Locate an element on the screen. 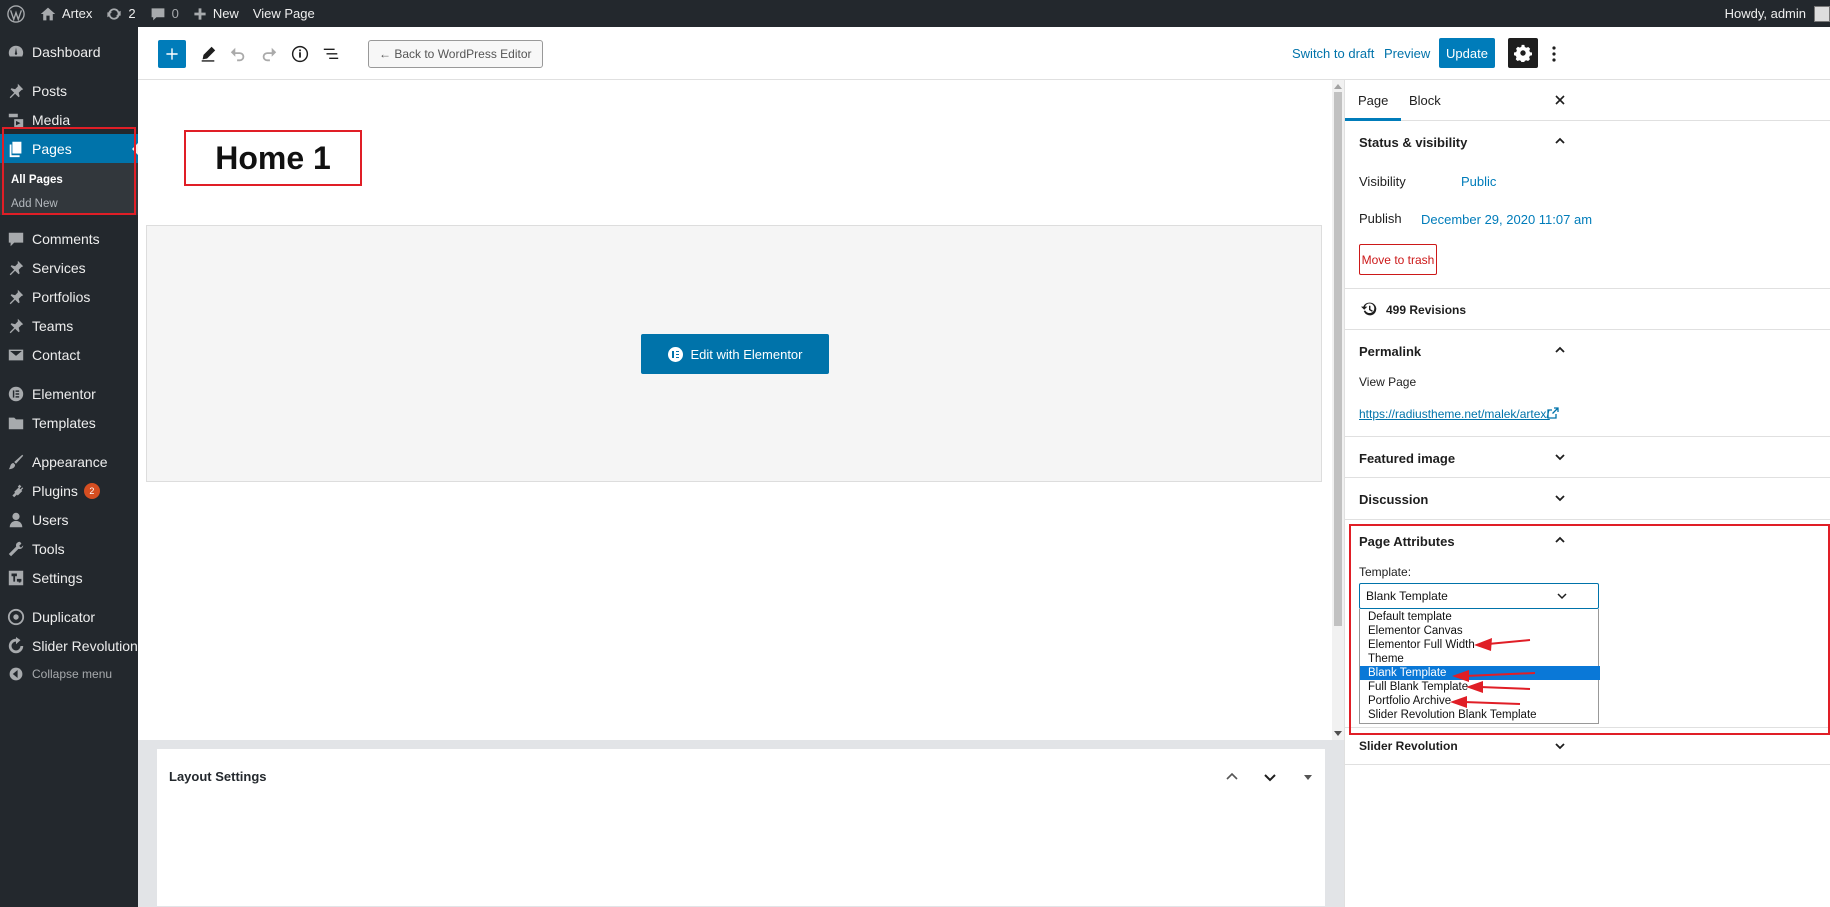 Image resolution: width=1830 pixels, height=907 pixels. account-menu: Howdy, admin is located at coordinates (1774, 13).